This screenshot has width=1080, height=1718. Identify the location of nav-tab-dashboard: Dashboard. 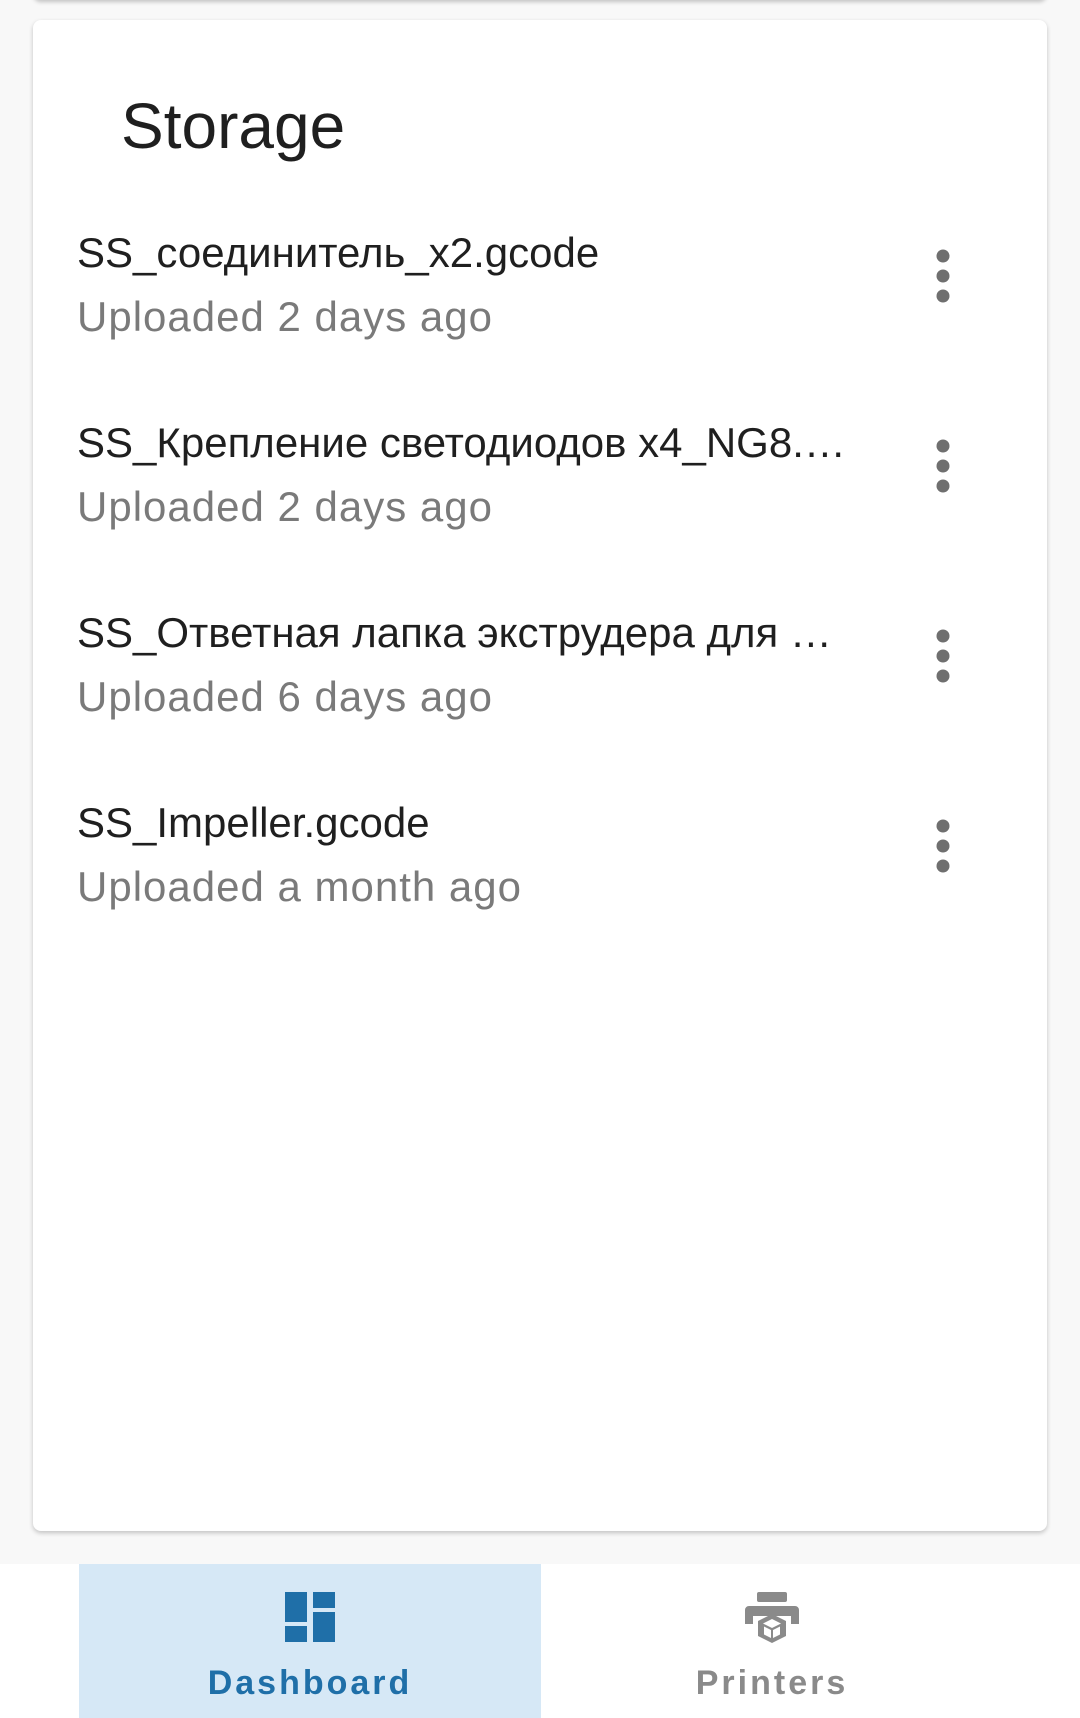
(310, 1641).